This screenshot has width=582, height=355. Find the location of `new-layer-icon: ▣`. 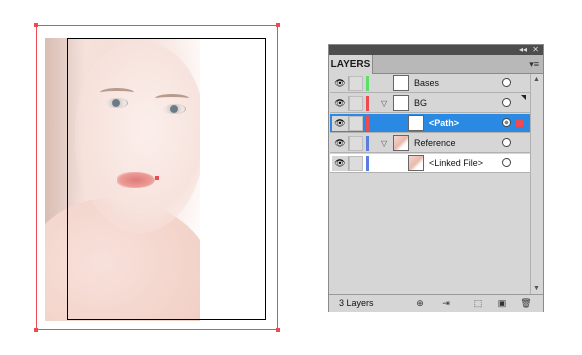

new-layer-icon: ▣ is located at coordinates (502, 303).